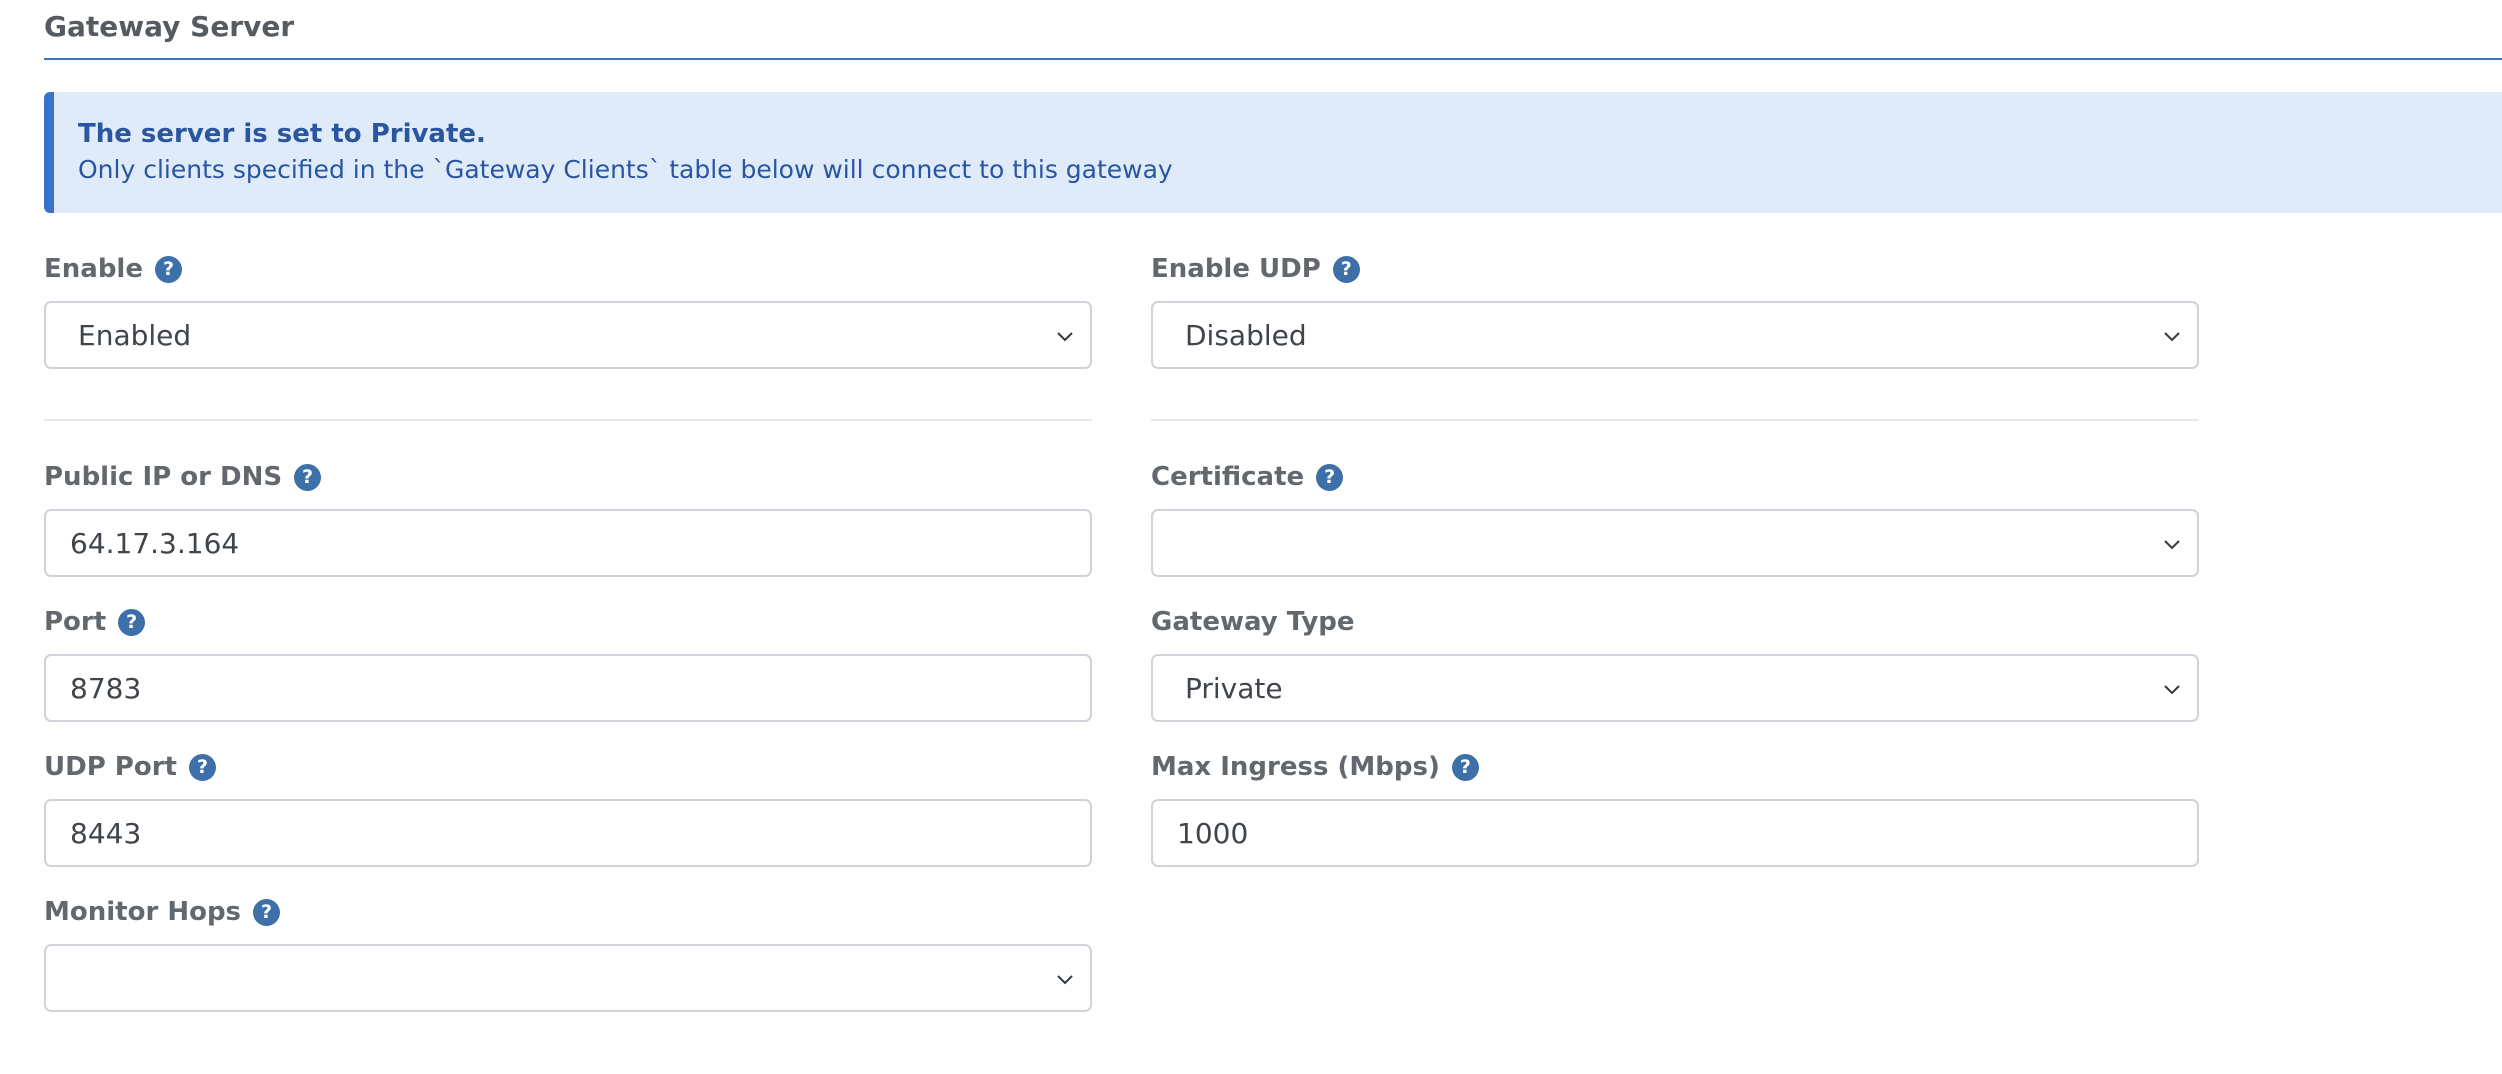 The height and width of the screenshot is (1074, 2502). Describe the element at coordinates (568, 833) in the screenshot. I see `udp-port-input: 8443` at that location.